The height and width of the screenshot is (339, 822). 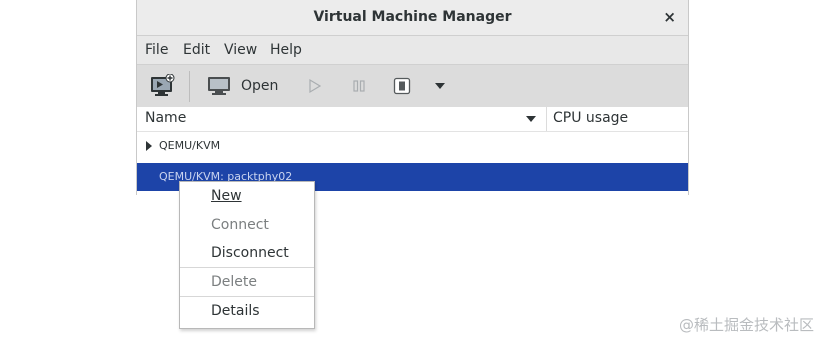 I want to click on toolbar: Open, so click(x=412, y=86).